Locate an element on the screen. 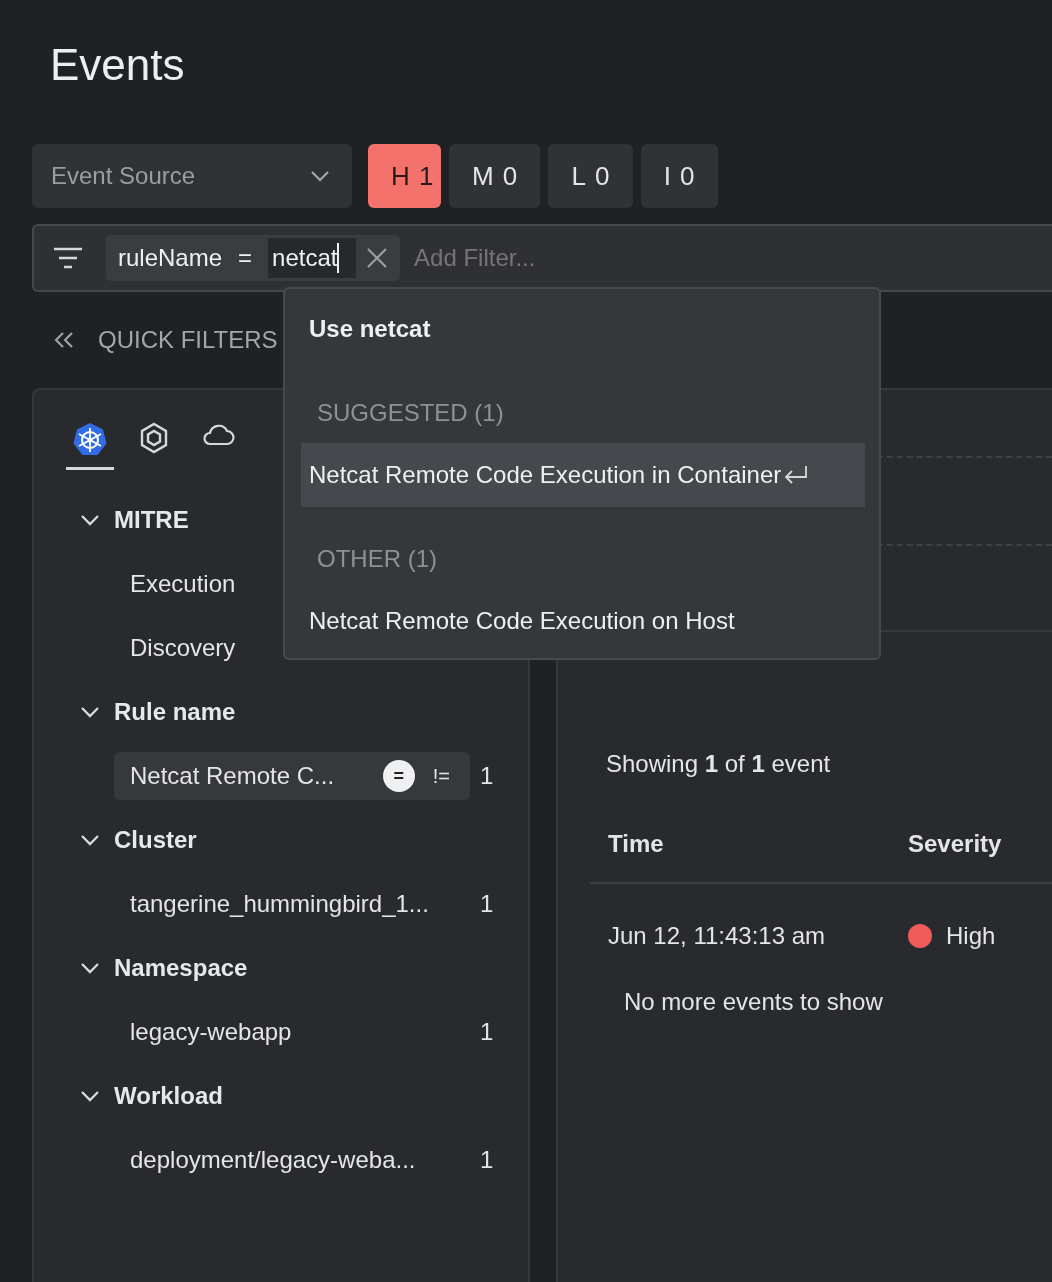 Image resolution: width=1052 pixels, height=1282 pixels. group-title: MITRE is located at coordinates (151, 520).